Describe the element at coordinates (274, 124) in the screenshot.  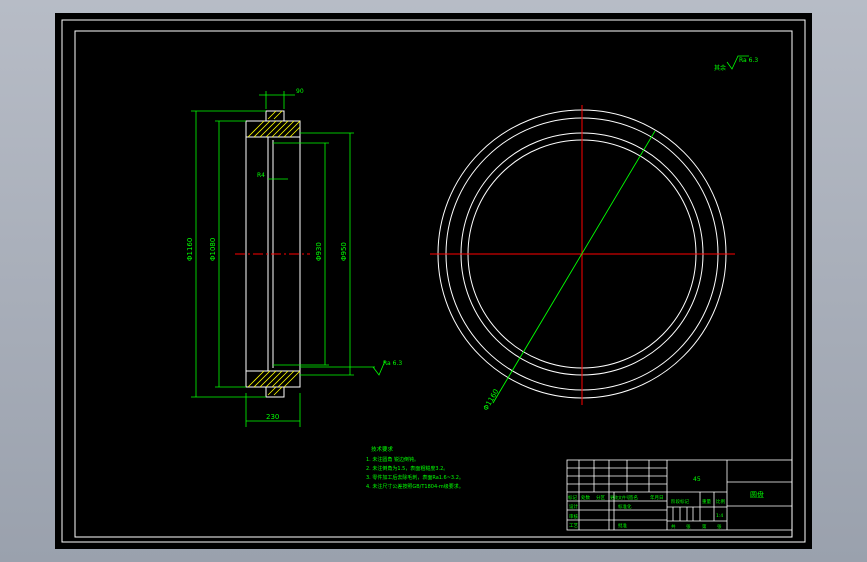
I see `top-flange-hatch` at that location.